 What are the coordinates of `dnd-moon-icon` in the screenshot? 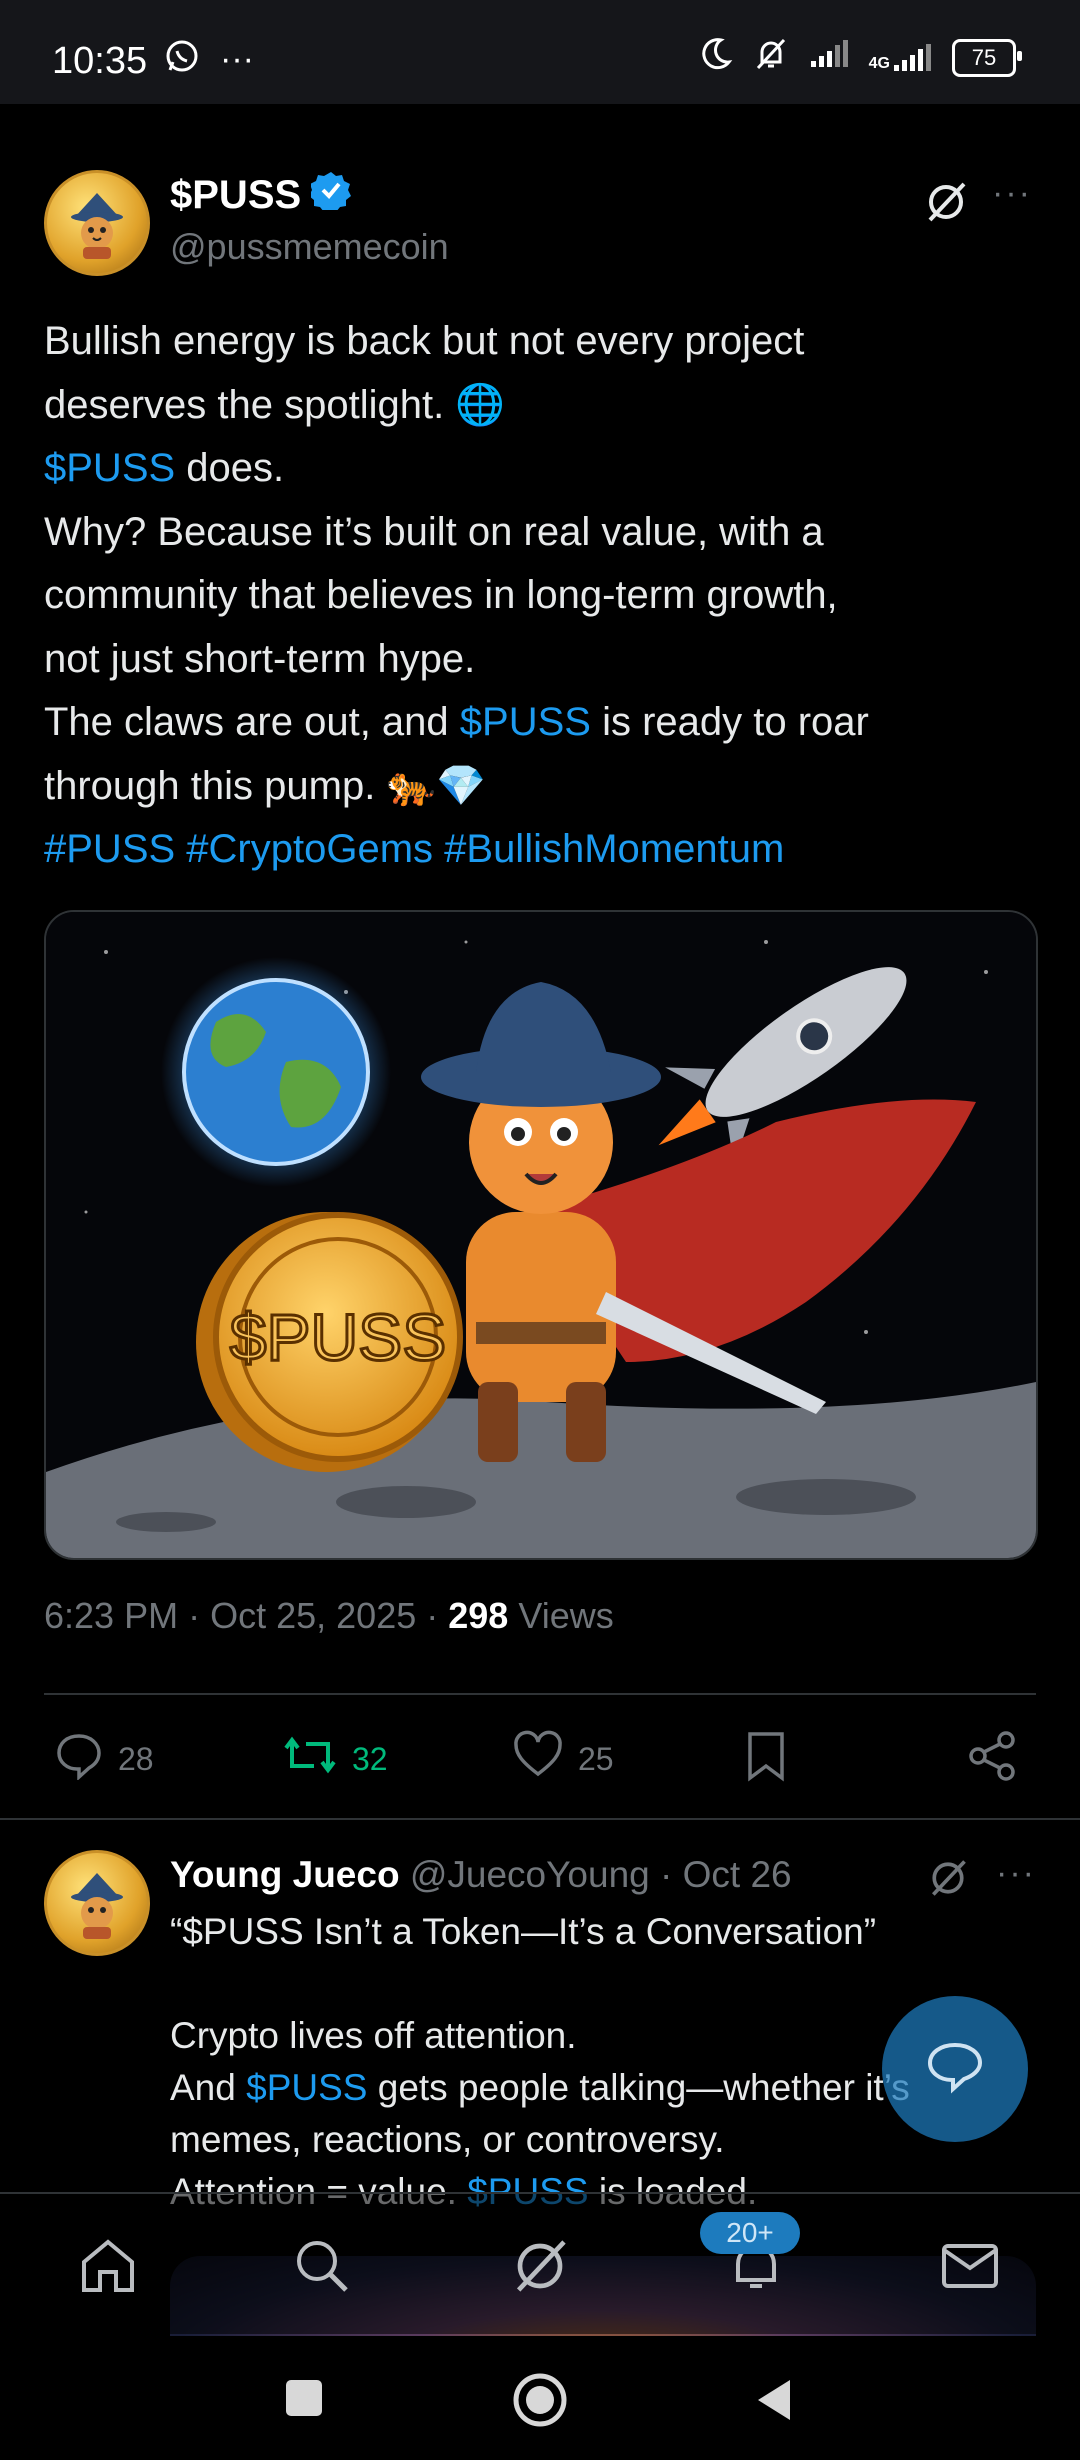 It's located at (715, 57).